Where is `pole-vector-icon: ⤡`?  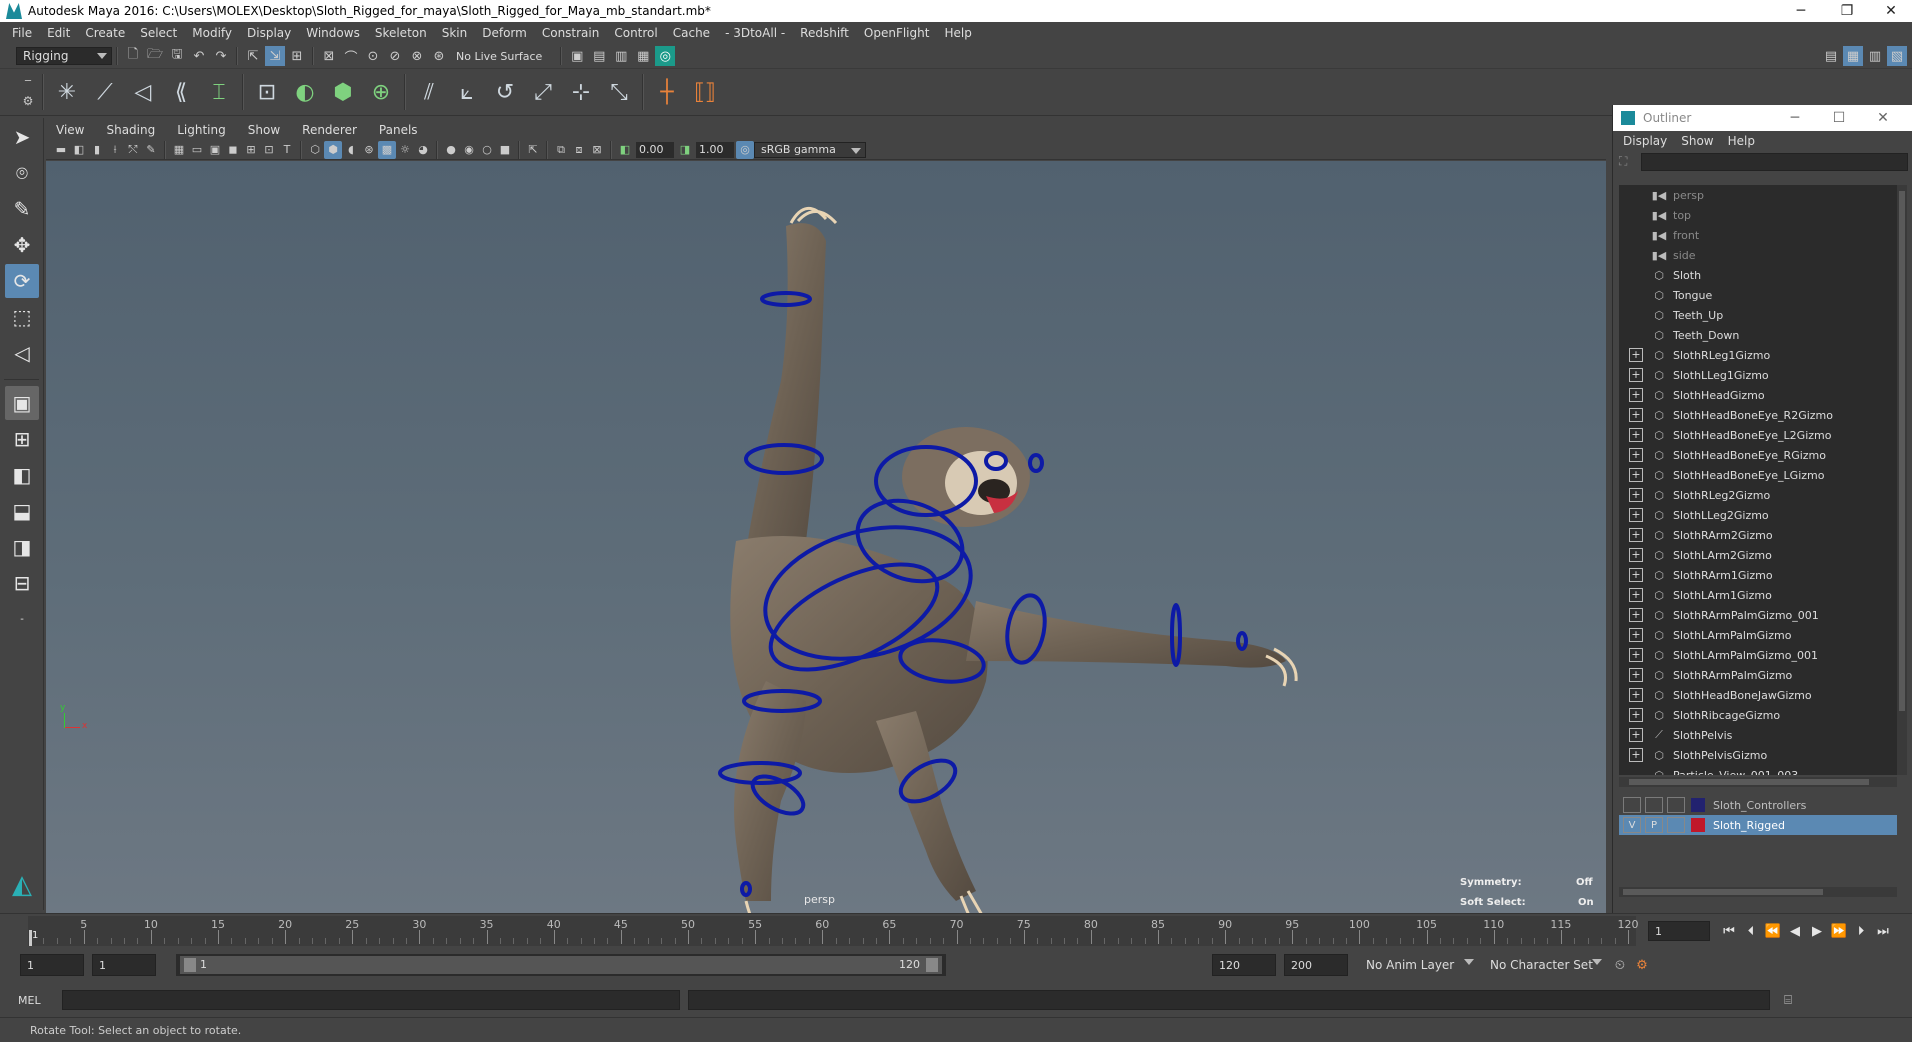
pole-vector-icon: ⤡ is located at coordinates (619, 92).